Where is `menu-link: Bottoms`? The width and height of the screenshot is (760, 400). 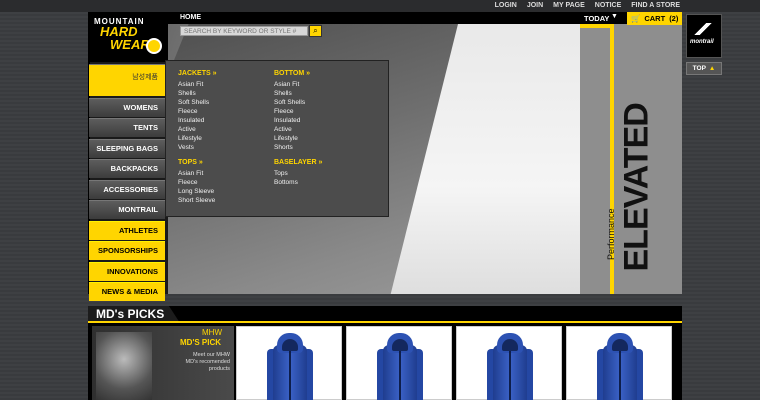 menu-link: Bottoms is located at coordinates (298, 182).